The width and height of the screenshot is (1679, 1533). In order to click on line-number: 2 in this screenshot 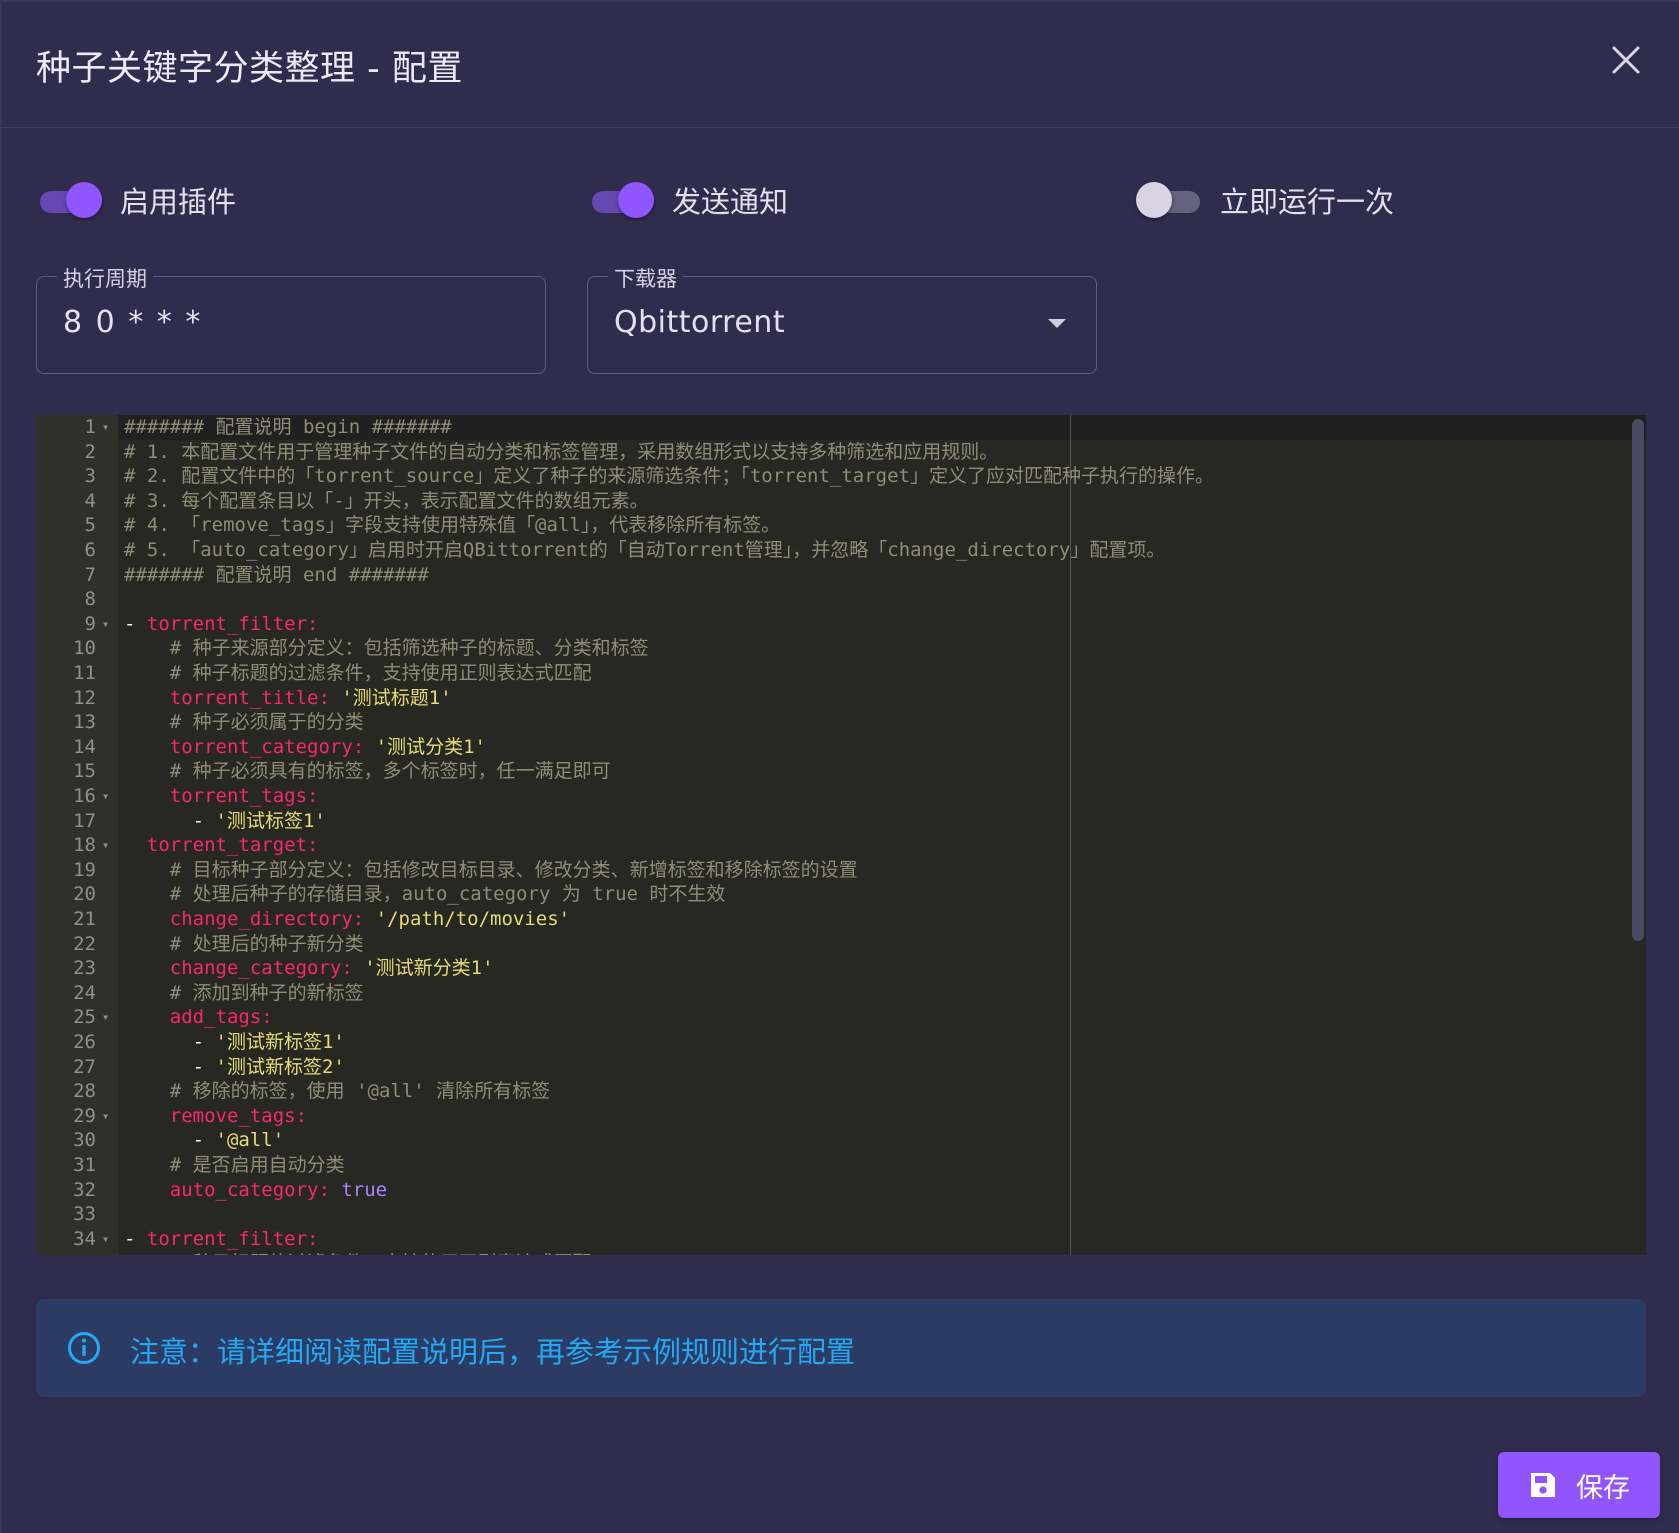, I will do `click(90, 451)`.